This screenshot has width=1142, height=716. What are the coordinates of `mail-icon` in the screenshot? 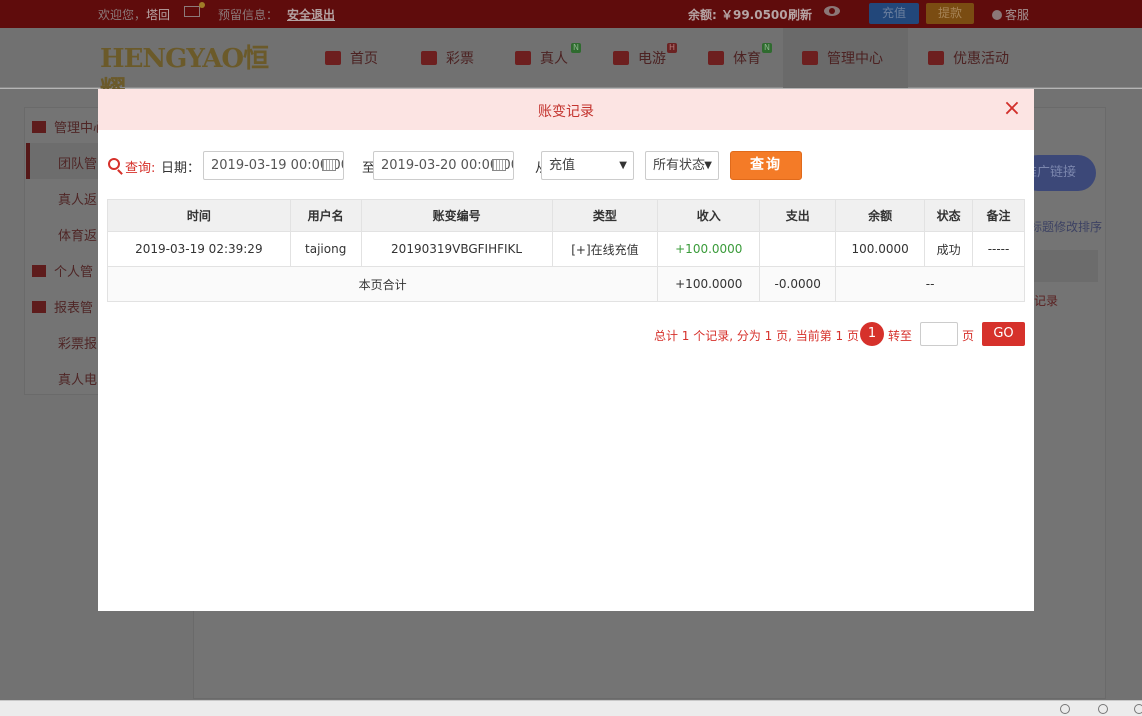 It's located at (194, 9).